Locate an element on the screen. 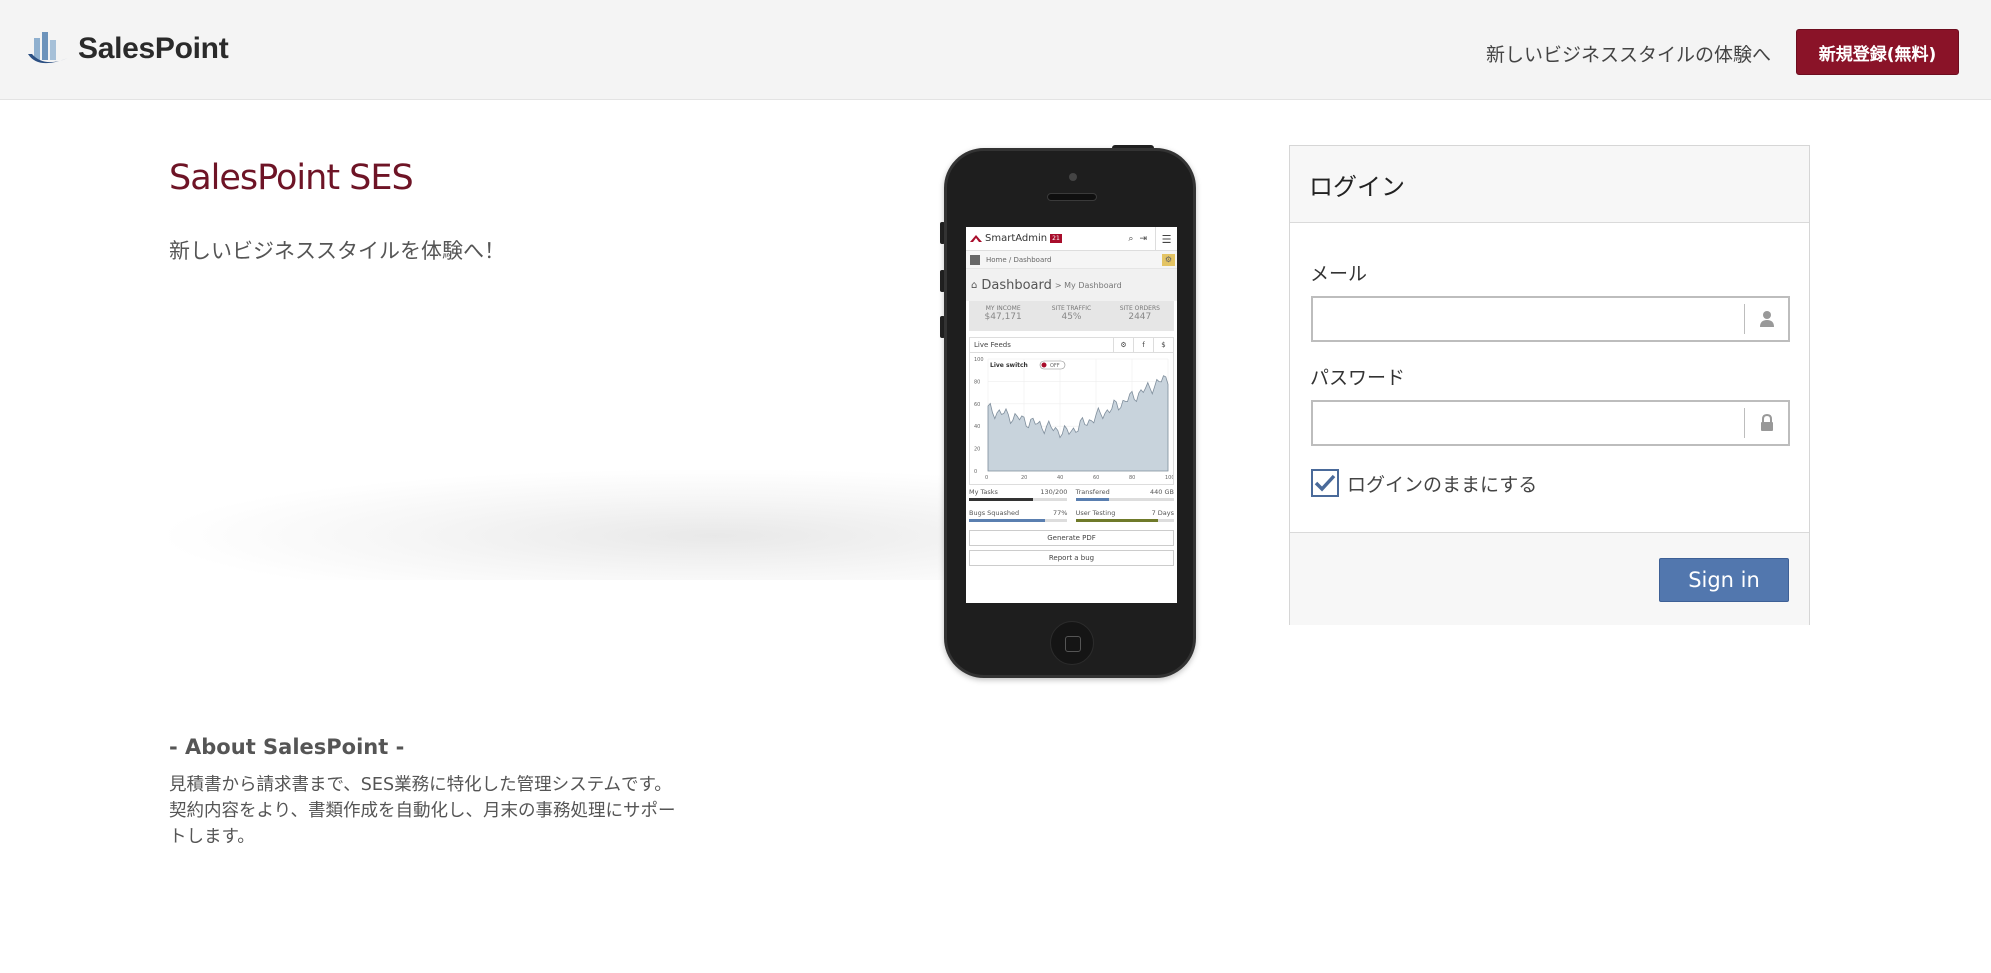 The width and height of the screenshot is (1991, 973). app-feed-tabs: Live Feeds ⚙ f $ is located at coordinates (1071, 345).